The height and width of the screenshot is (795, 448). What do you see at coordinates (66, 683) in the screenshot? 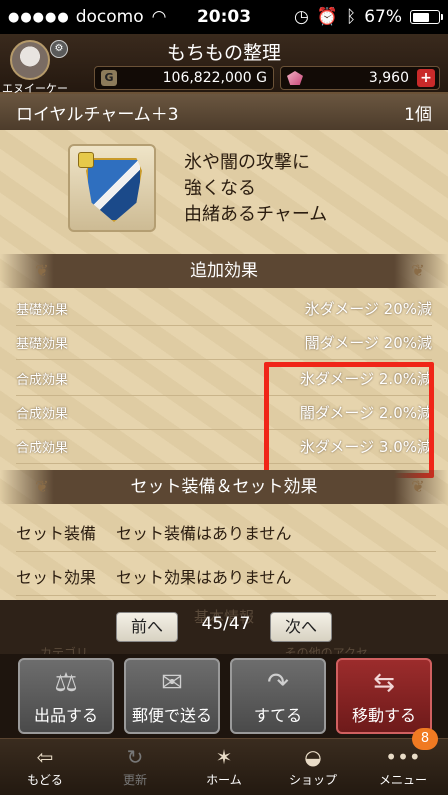
I see `scales-icon: ⚖` at bounding box center [66, 683].